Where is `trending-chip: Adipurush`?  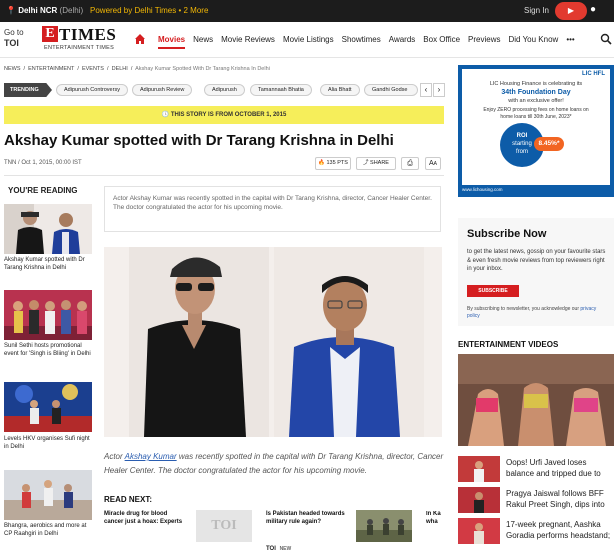 trending-chip: Adipurush is located at coordinates (224, 90).